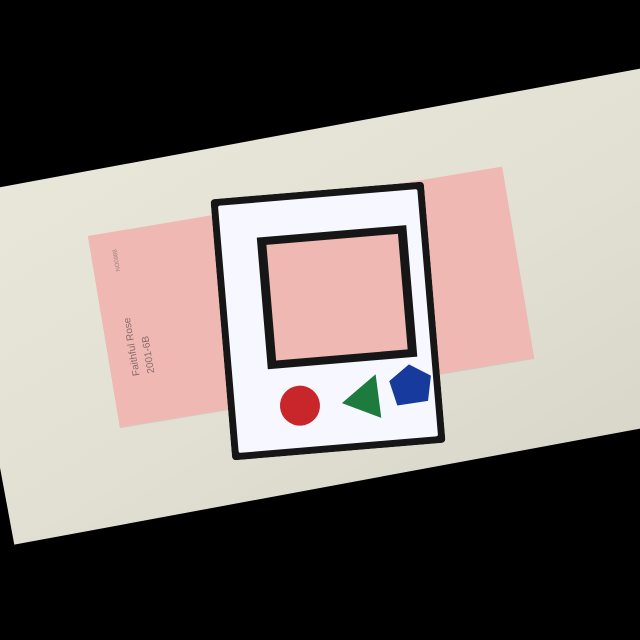 The image size is (640, 640). What do you see at coordinates (337, 297) in the screenshot?
I see `swatch-window` at bounding box center [337, 297].